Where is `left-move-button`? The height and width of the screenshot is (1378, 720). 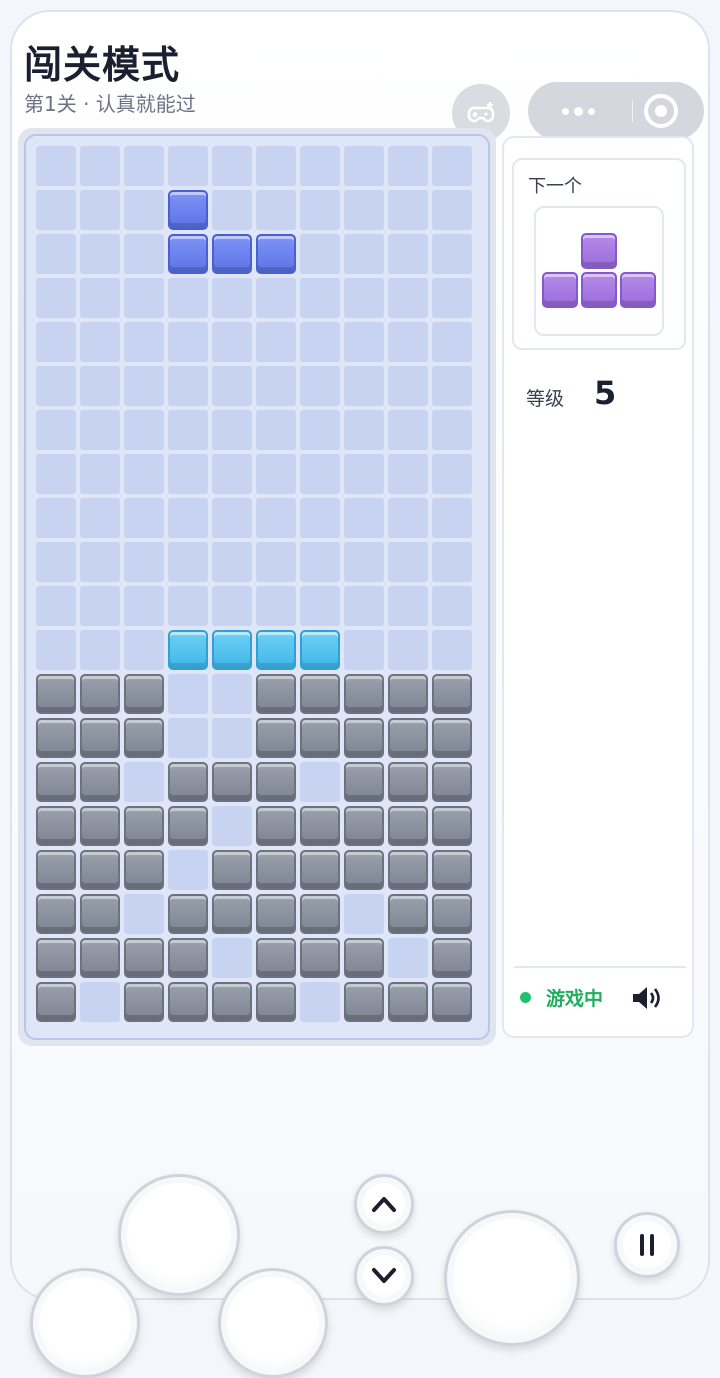
left-move-button is located at coordinates (179, 1235).